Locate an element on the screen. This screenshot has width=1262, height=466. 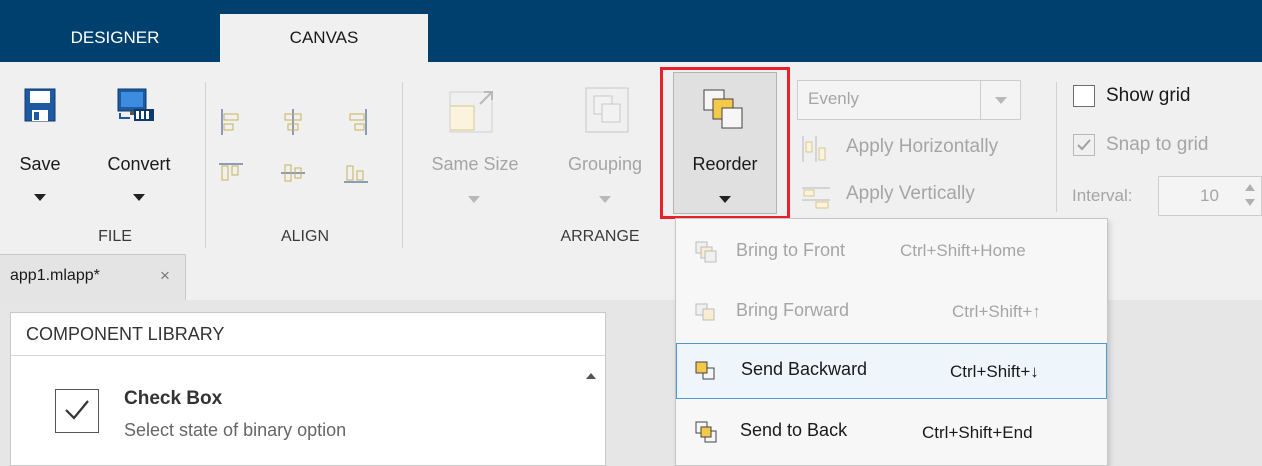
save-button: Save is located at coordinates (40, 164).